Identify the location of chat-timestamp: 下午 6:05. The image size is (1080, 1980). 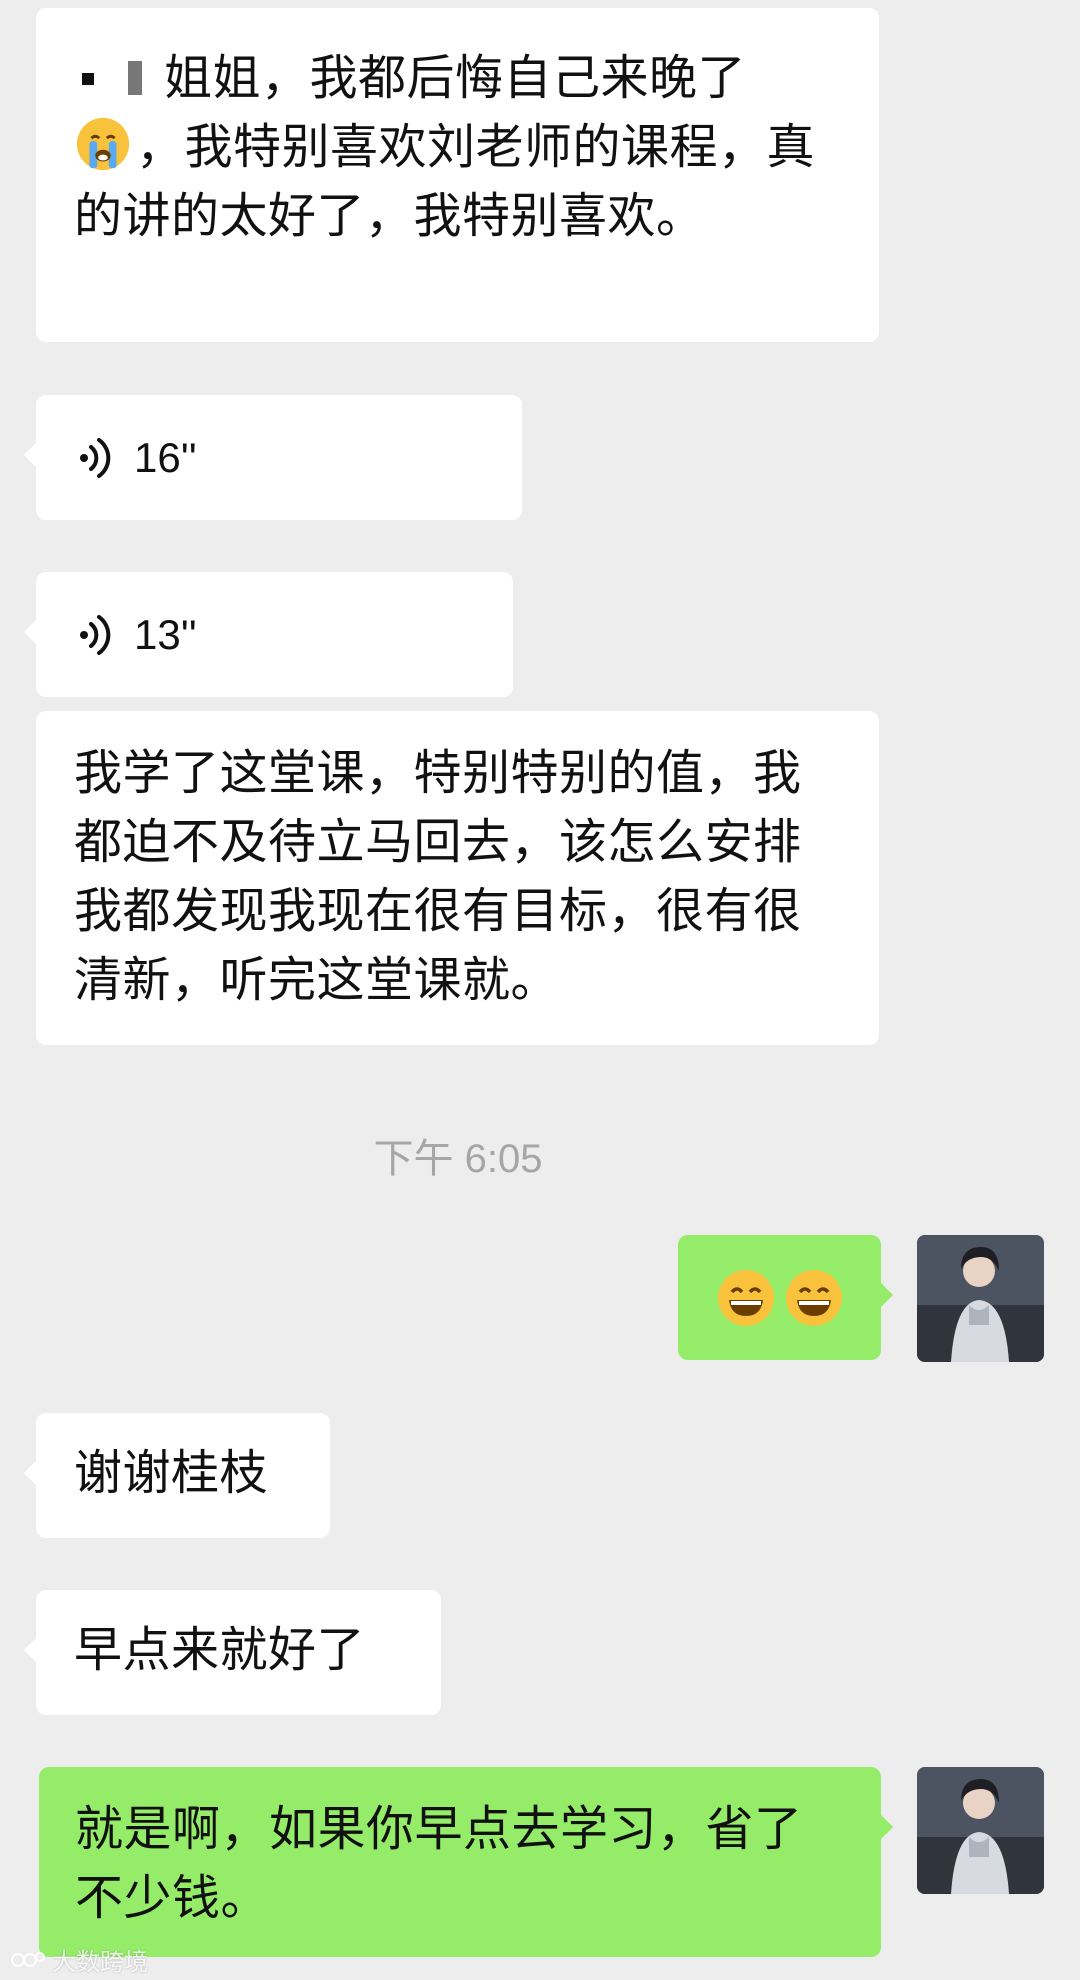
(458, 1159).